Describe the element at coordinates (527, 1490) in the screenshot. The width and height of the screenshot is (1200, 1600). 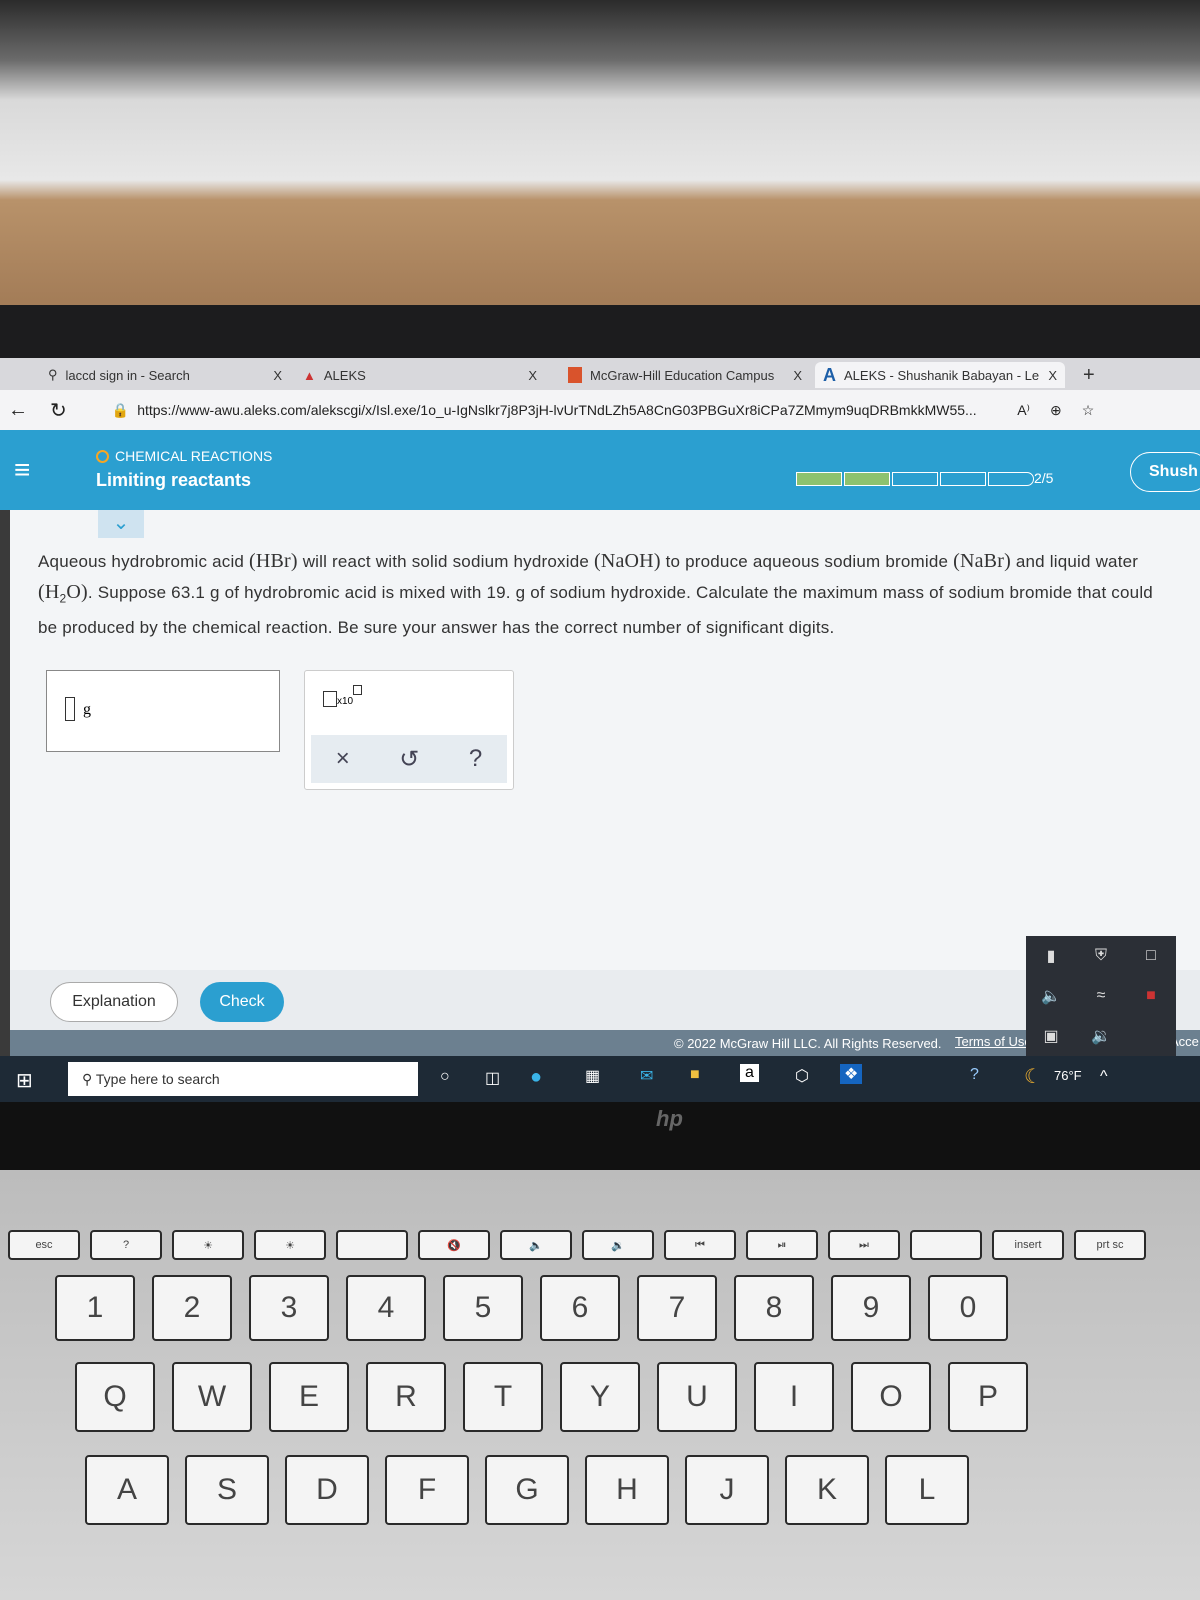
I see `key-g: G` at that location.